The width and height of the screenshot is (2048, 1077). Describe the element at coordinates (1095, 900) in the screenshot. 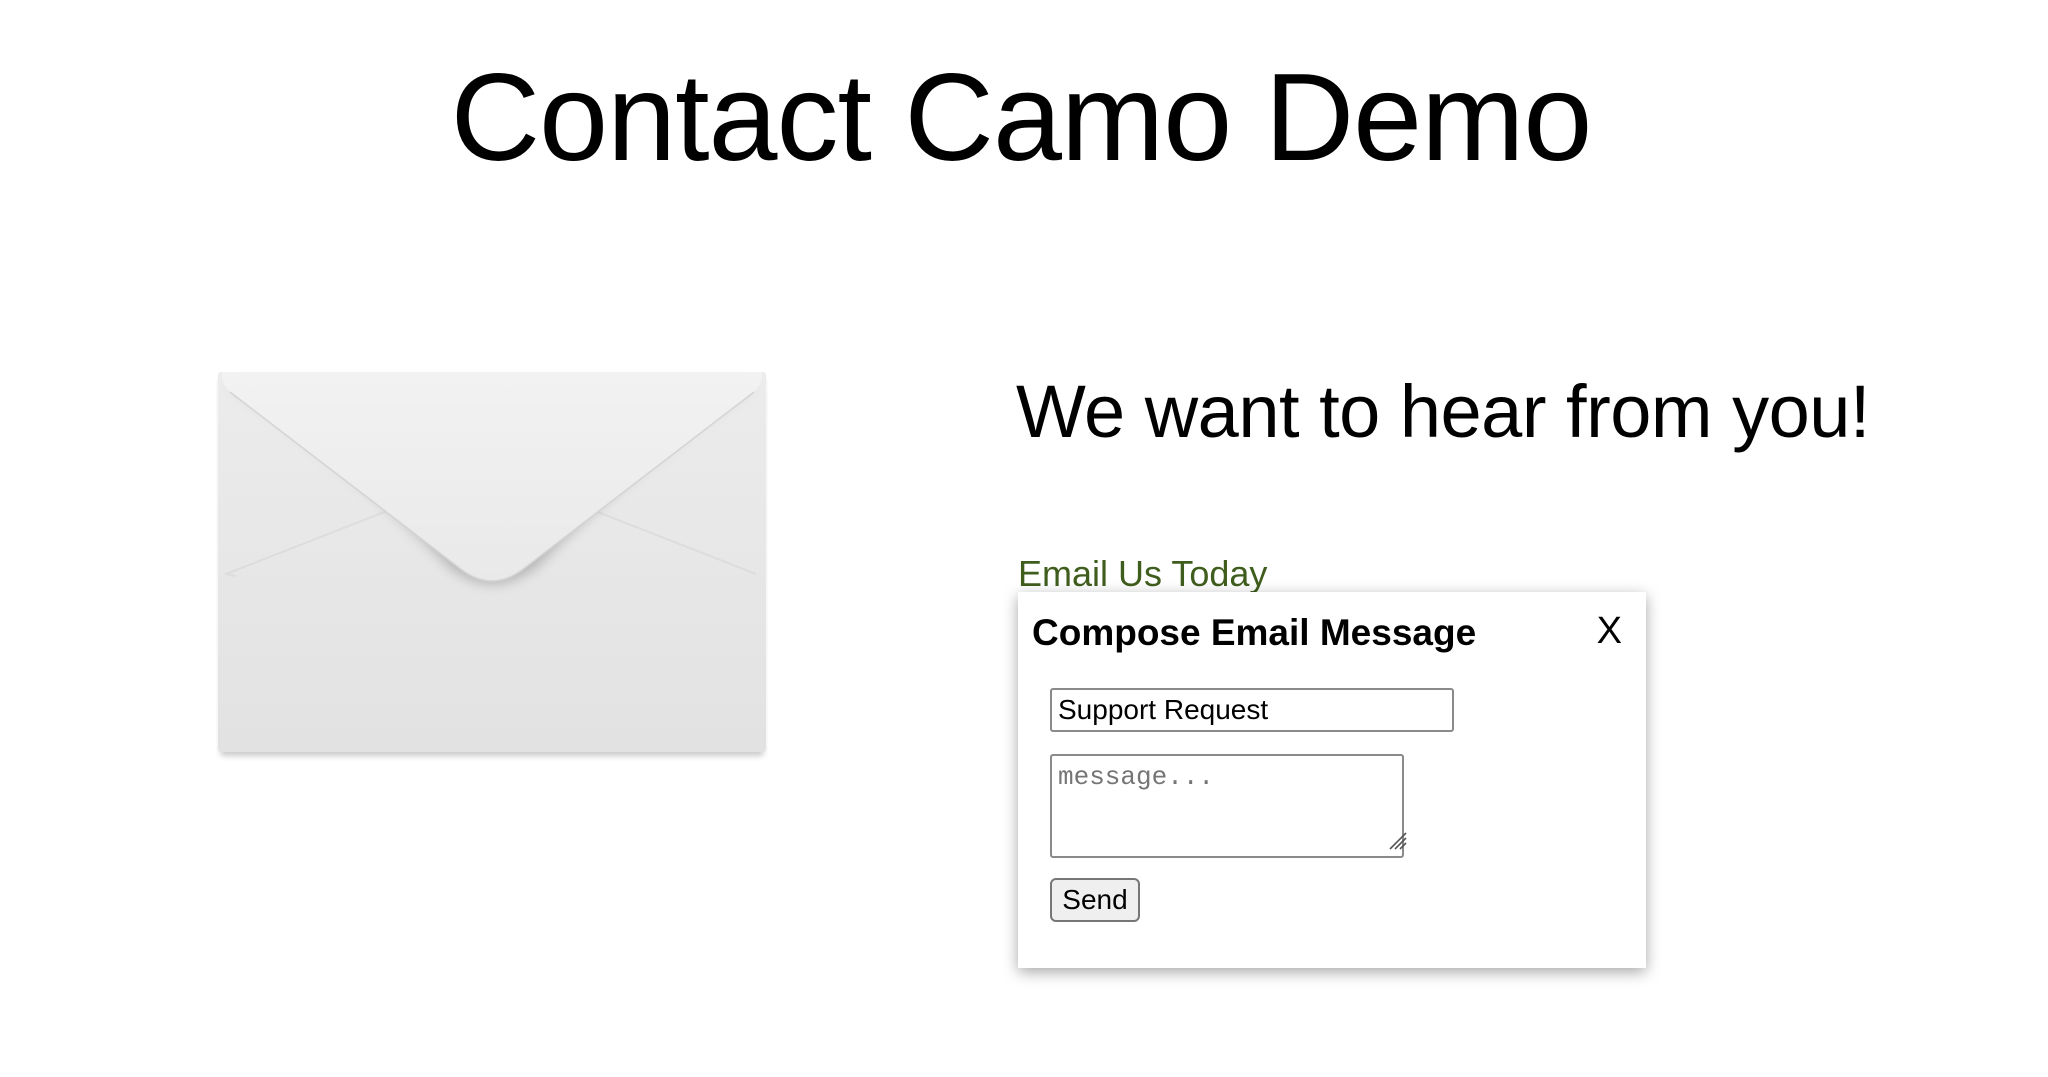

I see `send-button: Send` at that location.